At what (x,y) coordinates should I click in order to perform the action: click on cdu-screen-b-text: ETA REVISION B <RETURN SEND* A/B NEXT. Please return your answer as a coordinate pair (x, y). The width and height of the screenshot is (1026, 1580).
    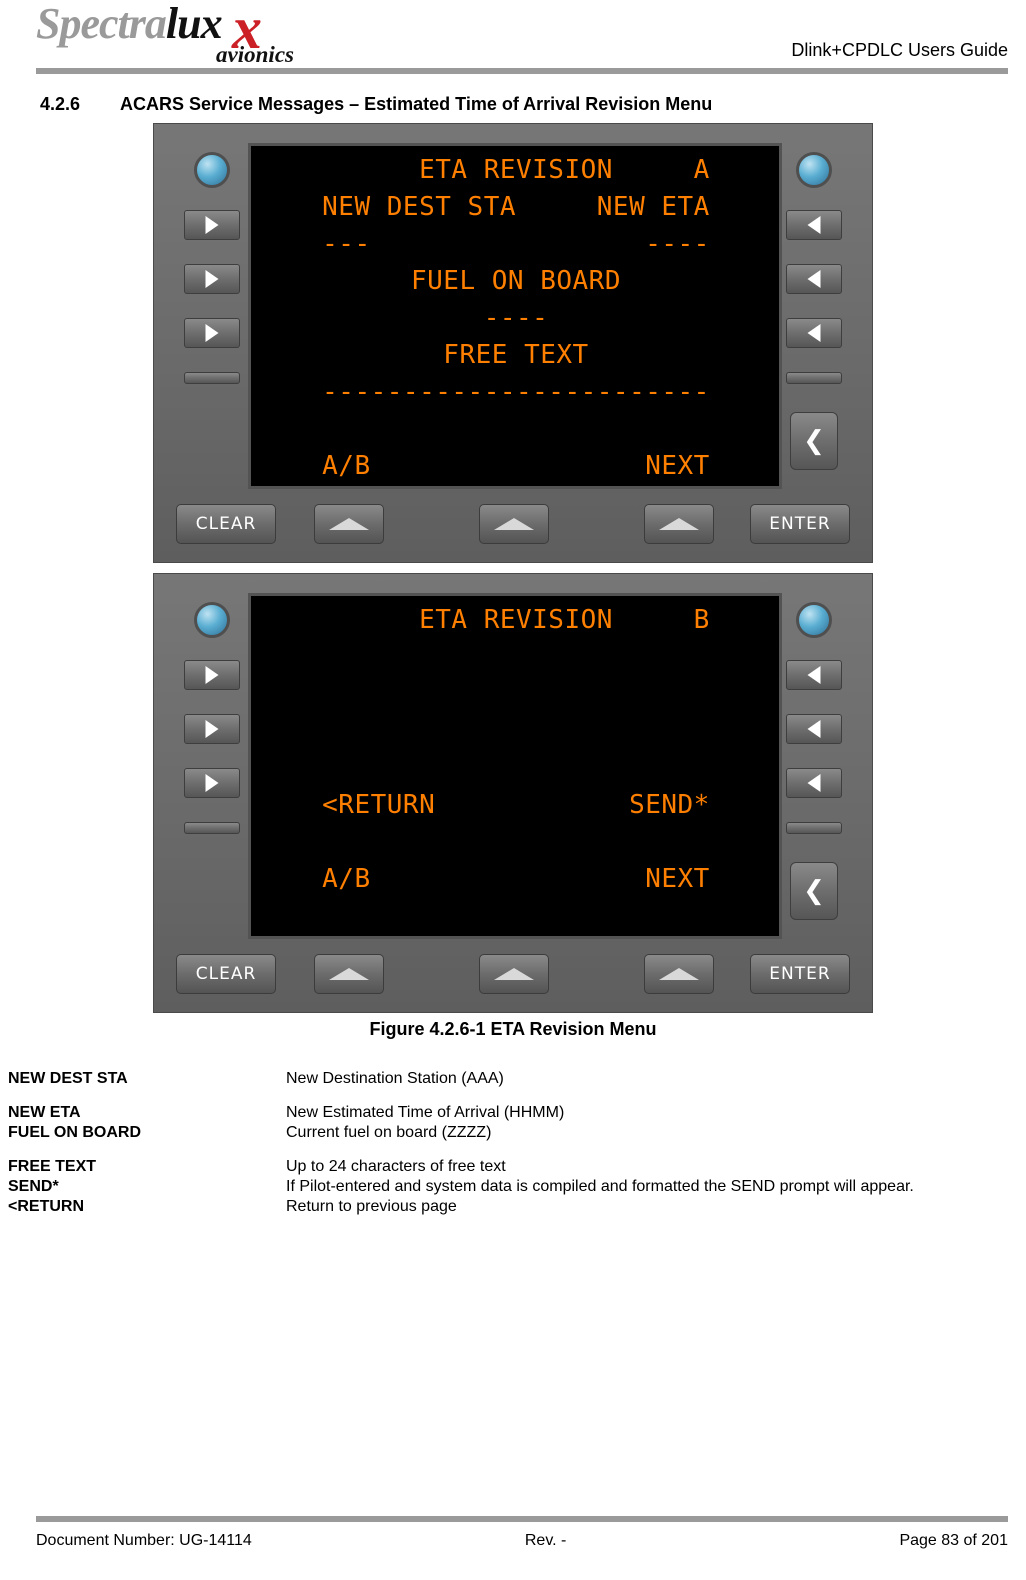
    Looking at the image, I should click on (516, 749).